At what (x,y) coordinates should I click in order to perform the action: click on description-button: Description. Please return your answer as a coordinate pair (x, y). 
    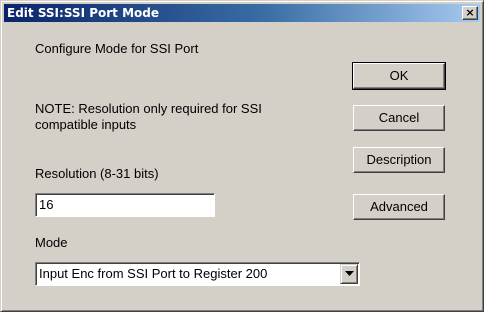
    Looking at the image, I should click on (399, 160).